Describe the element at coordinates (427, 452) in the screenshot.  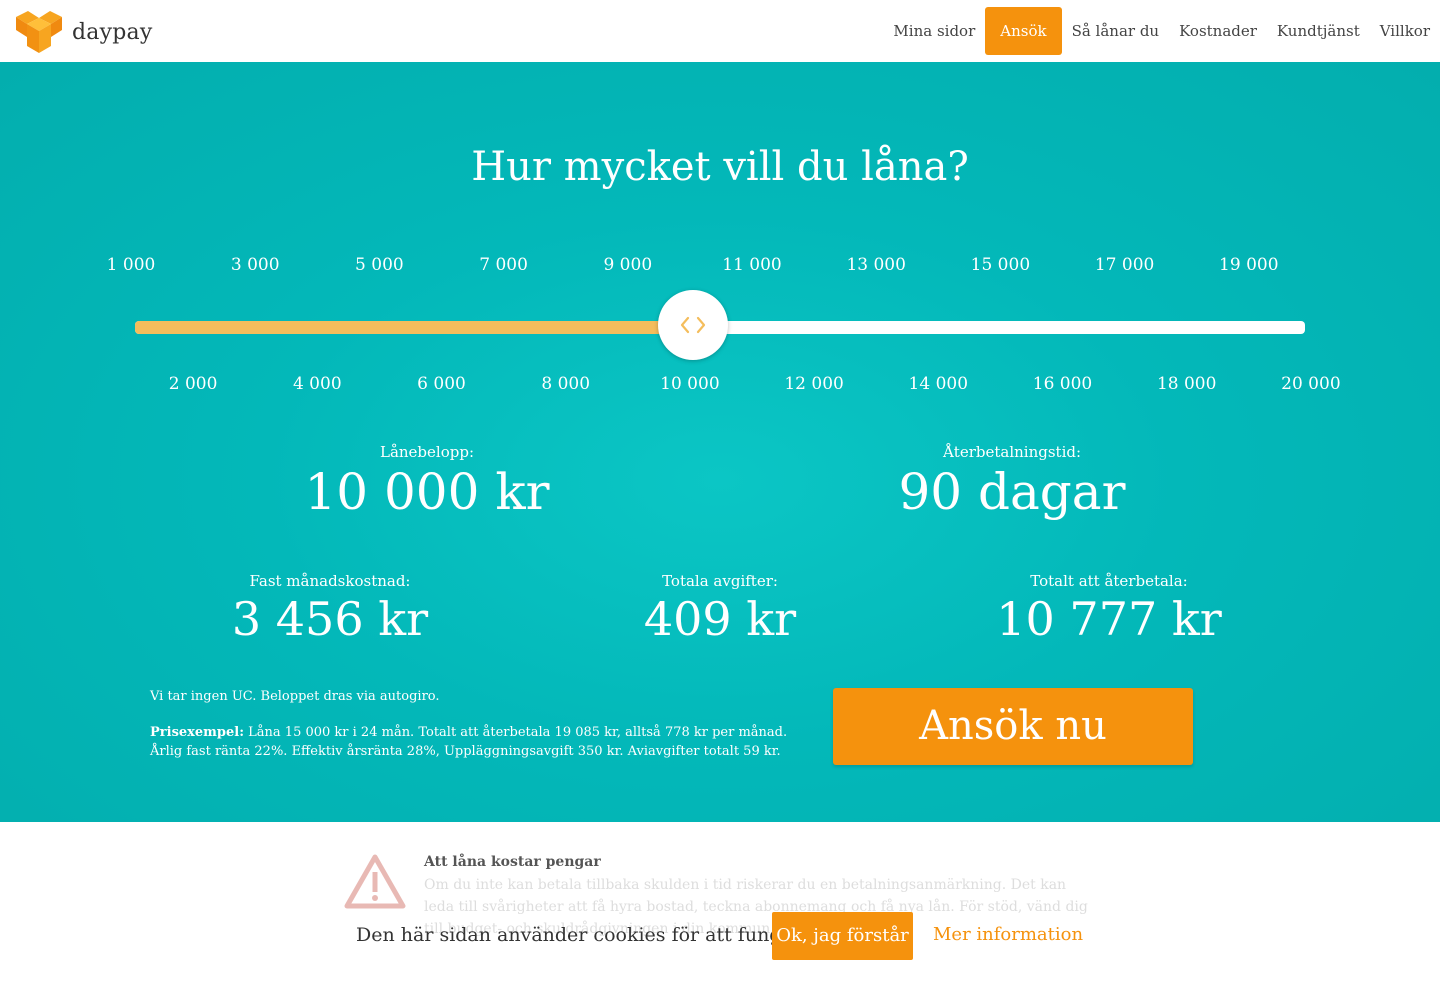
I see `loan-amount-label: Lånebelopp:` at that location.